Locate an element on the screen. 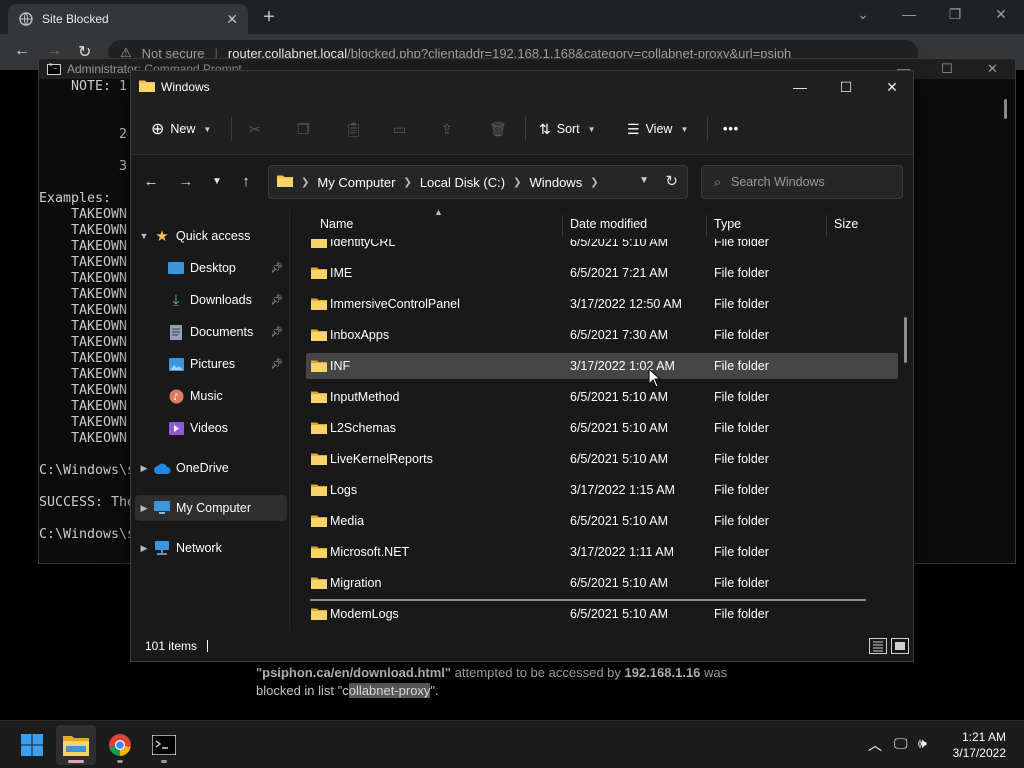  view-button: ☰ View ▼ is located at coordinates (657, 129).